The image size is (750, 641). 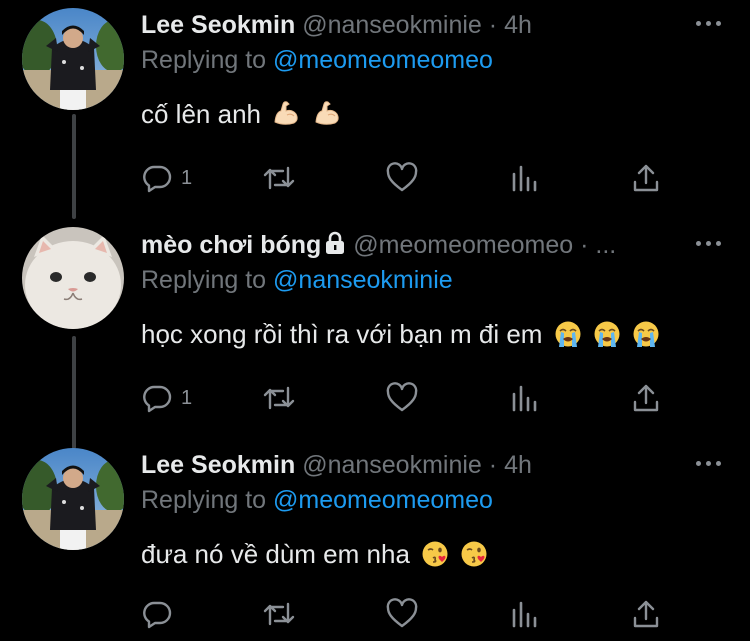 I want to click on tweet-actions, so click(x=406, y=614).